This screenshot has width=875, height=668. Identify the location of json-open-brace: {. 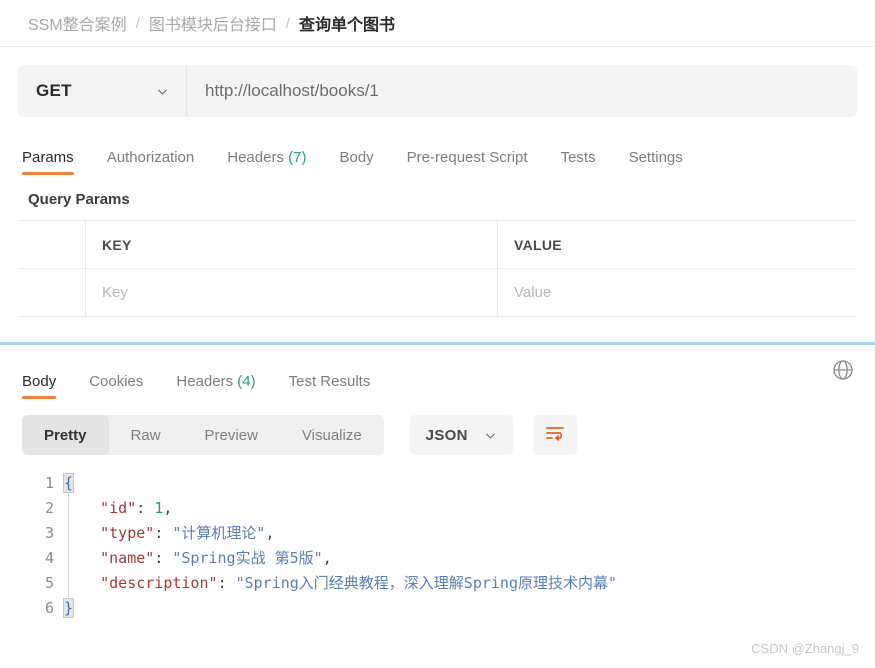
(68, 483).